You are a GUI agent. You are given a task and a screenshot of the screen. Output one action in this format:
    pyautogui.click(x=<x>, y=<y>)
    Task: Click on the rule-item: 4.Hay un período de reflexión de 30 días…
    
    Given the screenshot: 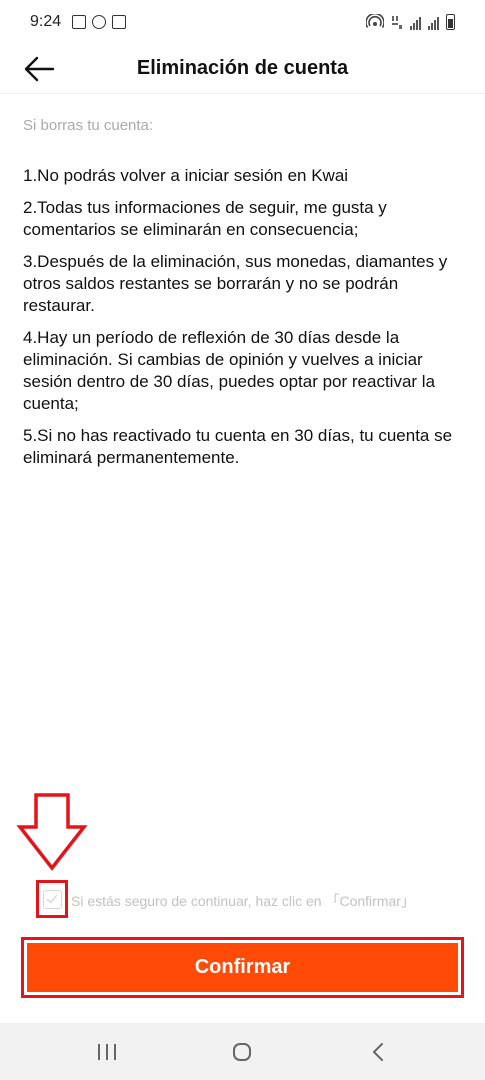 What is the action you would take?
    pyautogui.click(x=229, y=370)
    